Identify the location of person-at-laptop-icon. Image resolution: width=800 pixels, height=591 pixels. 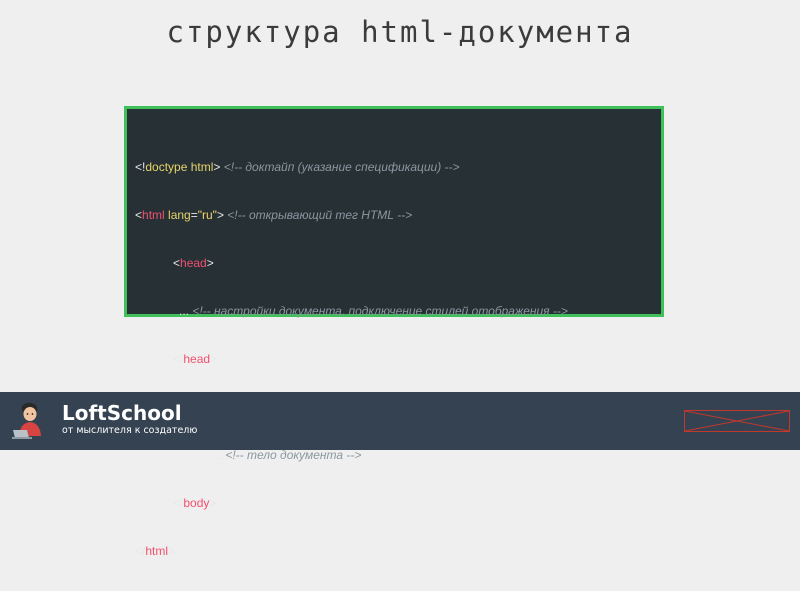
(26, 420).